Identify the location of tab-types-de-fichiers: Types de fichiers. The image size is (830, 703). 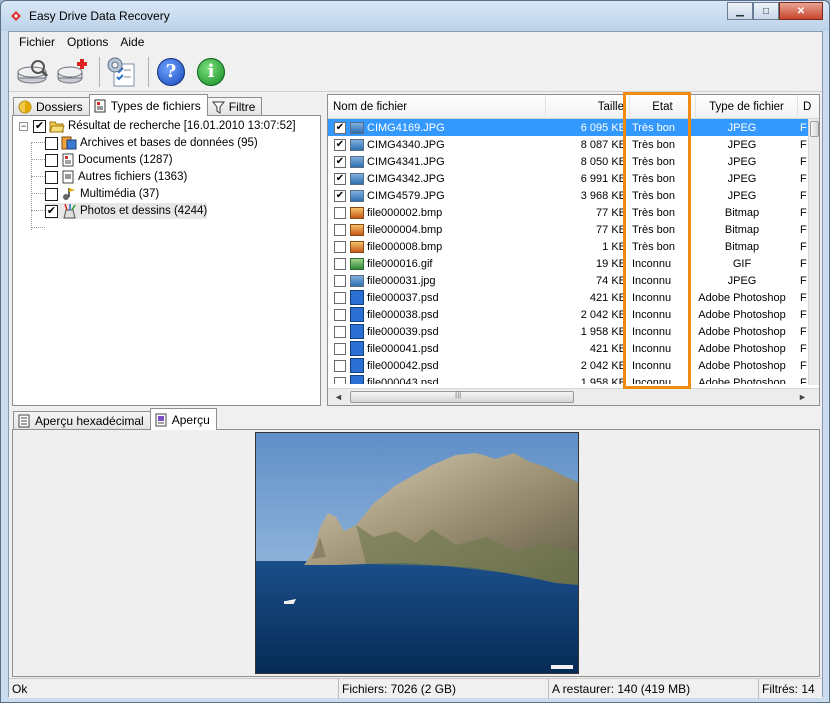
(148, 105).